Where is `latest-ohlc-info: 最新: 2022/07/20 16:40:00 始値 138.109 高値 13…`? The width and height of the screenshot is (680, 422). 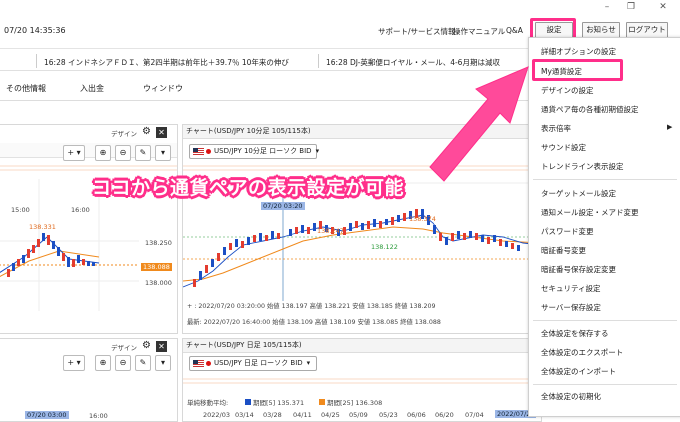
latest-ohlc-info: 最新: 2022/07/20 16:40:00 始値 138.109 高値 13… is located at coordinates (314, 322).